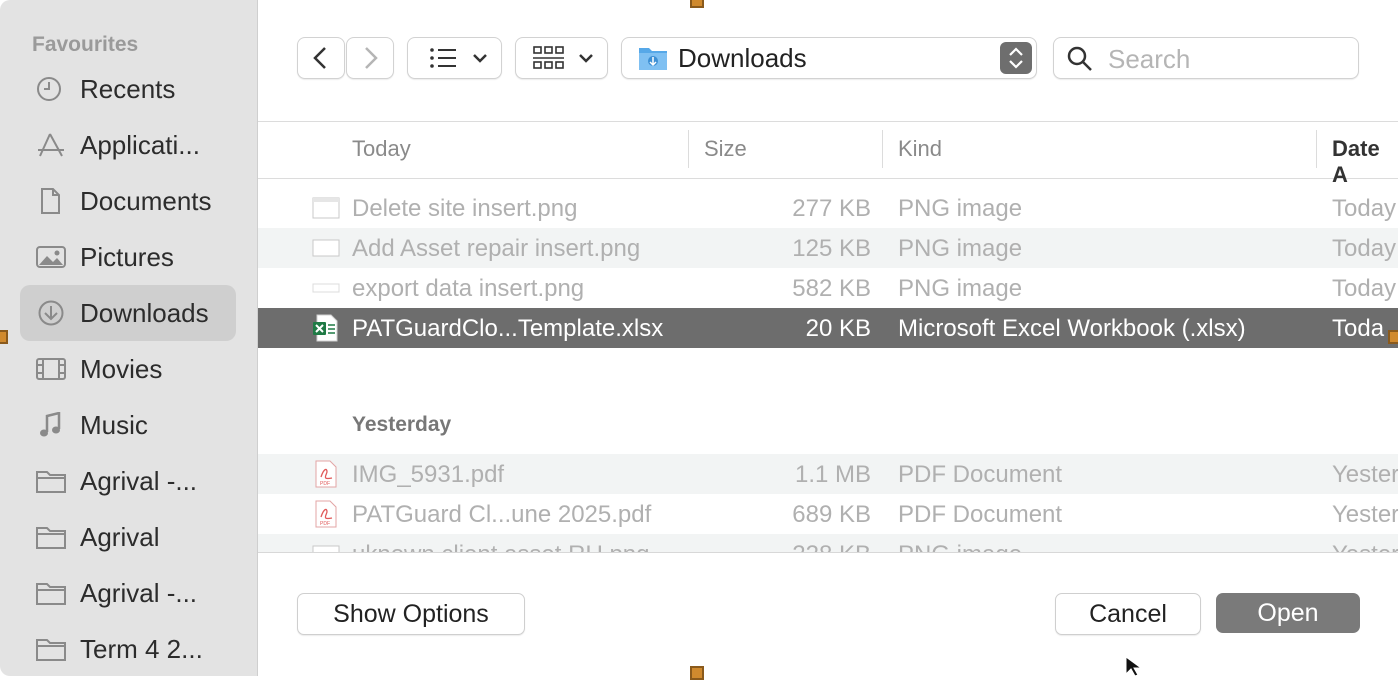  Describe the element at coordinates (144, 313) in the screenshot. I see `sidebar-item-label: Downloads` at that location.